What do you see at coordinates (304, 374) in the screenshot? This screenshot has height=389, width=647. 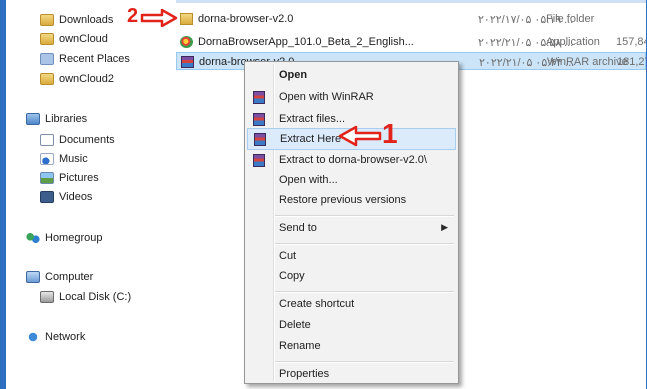 I see `menu-item-label: Properties` at bounding box center [304, 374].